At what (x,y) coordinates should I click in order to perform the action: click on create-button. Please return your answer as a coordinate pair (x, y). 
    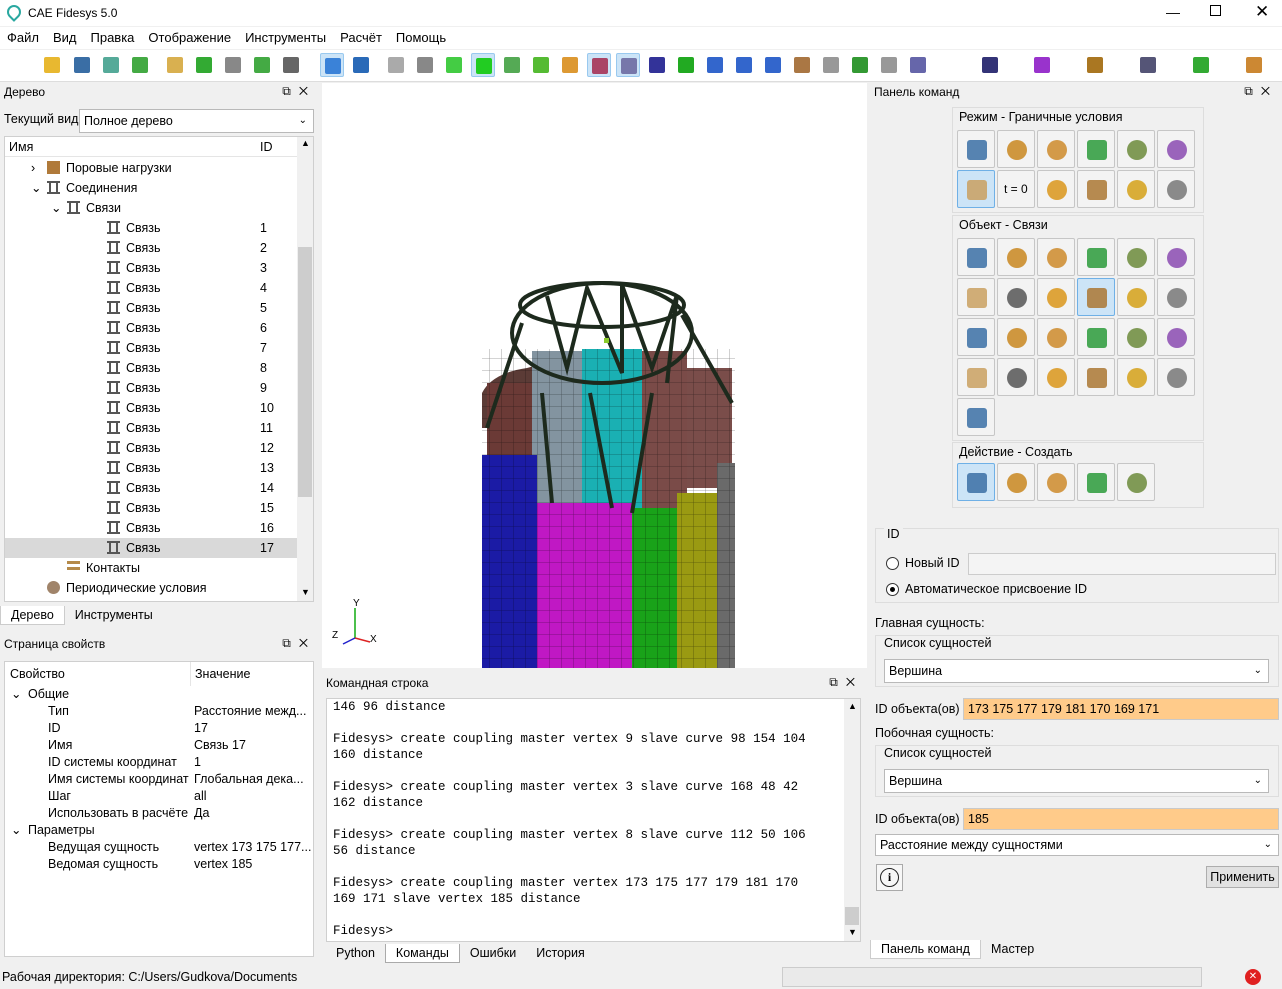
    Looking at the image, I should click on (976, 482).